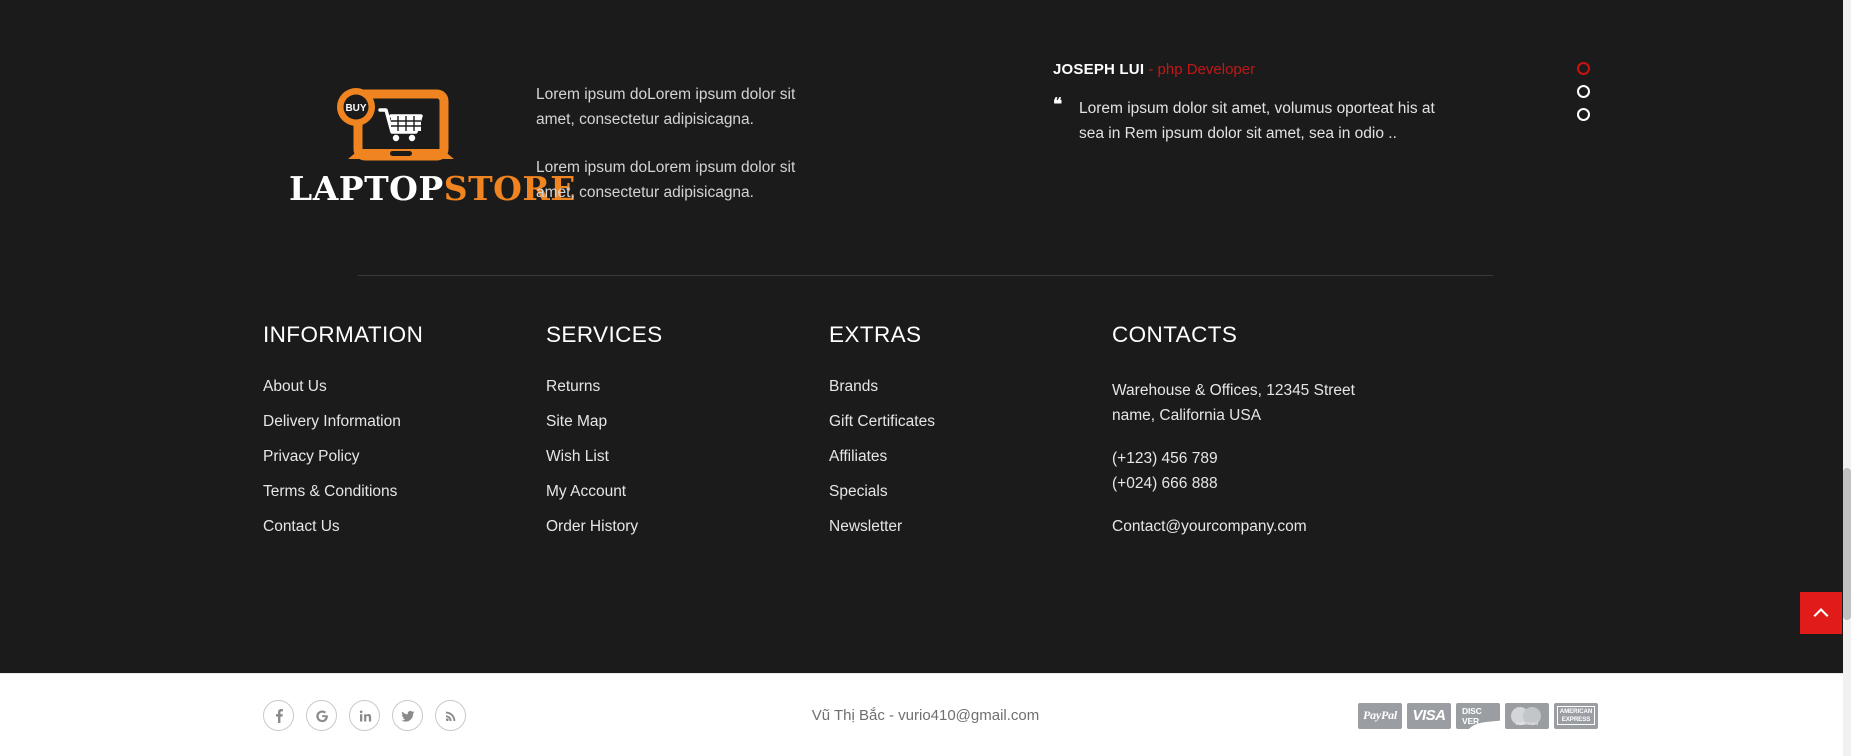  What do you see at coordinates (970, 422) in the screenshot?
I see `link-gift-certificates: Gift Certificates` at bounding box center [970, 422].